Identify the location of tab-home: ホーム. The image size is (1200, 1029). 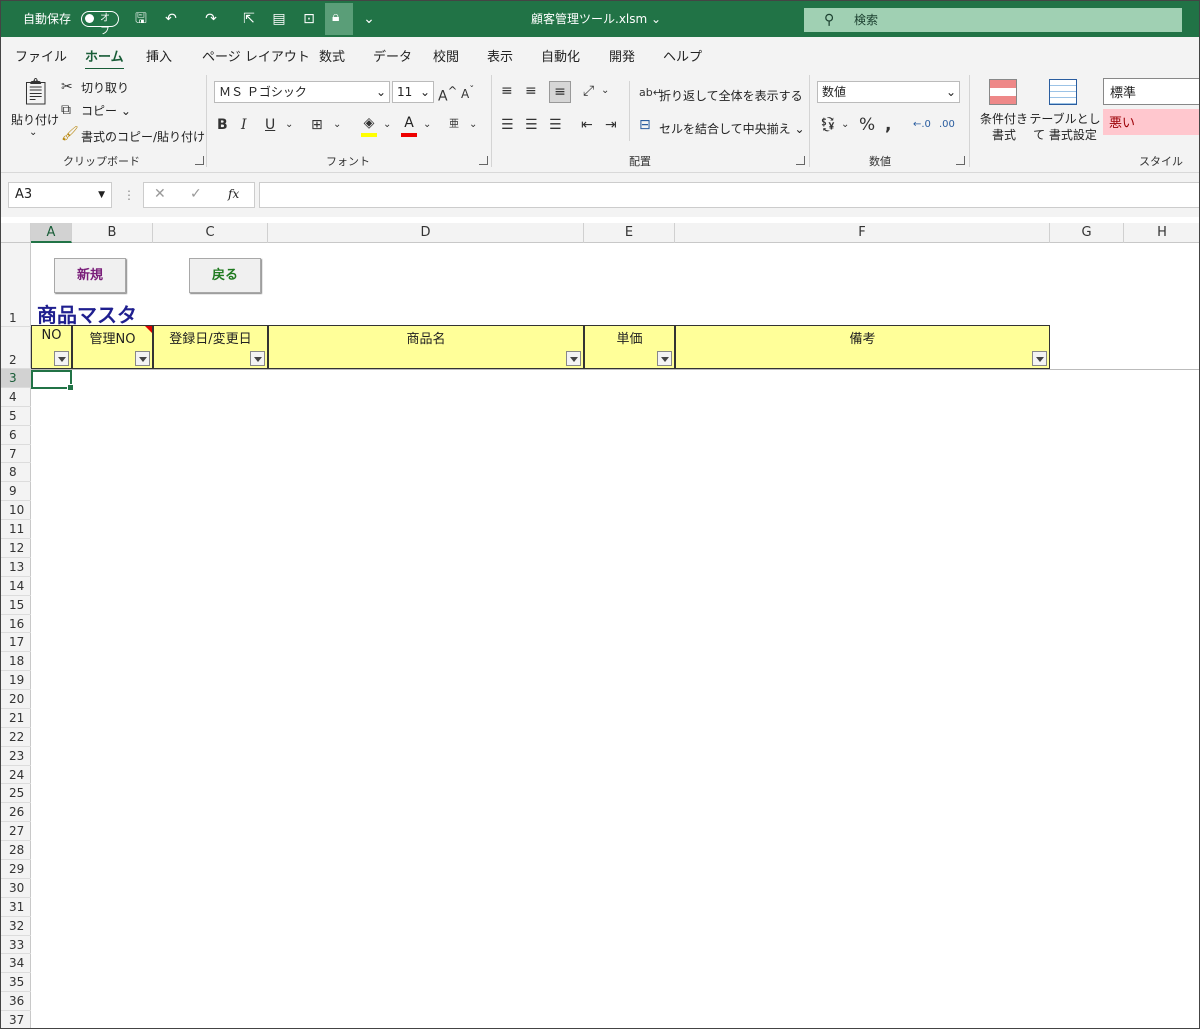
(104, 58).